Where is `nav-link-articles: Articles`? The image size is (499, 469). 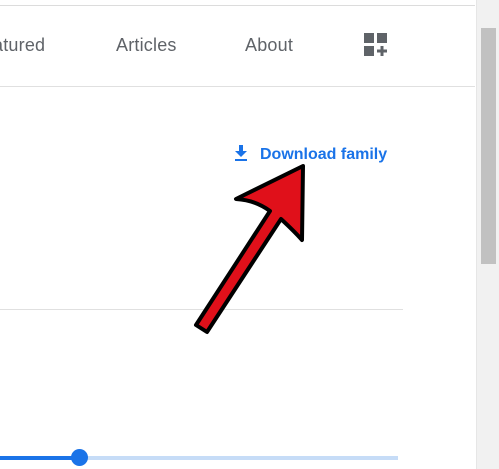 nav-link-articles: Articles is located at coordinates (146, 45).